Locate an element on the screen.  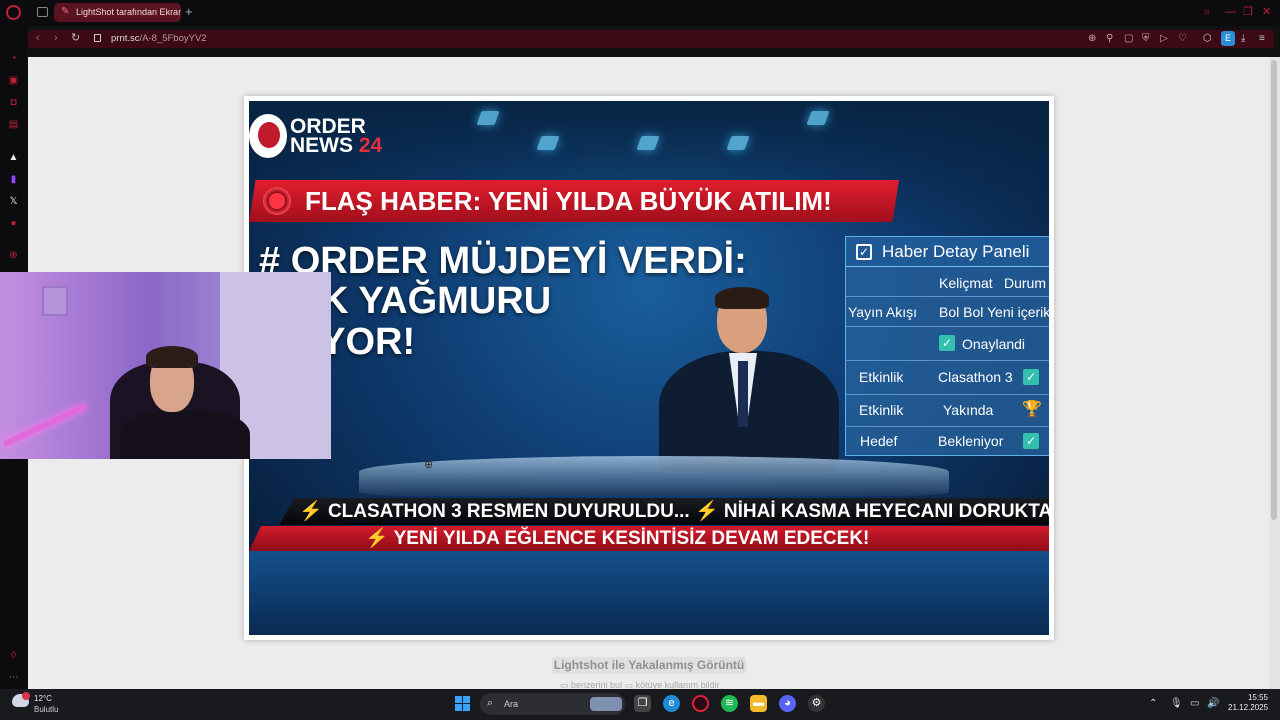
weather-alert-badge is located at coordinates (26, 696).